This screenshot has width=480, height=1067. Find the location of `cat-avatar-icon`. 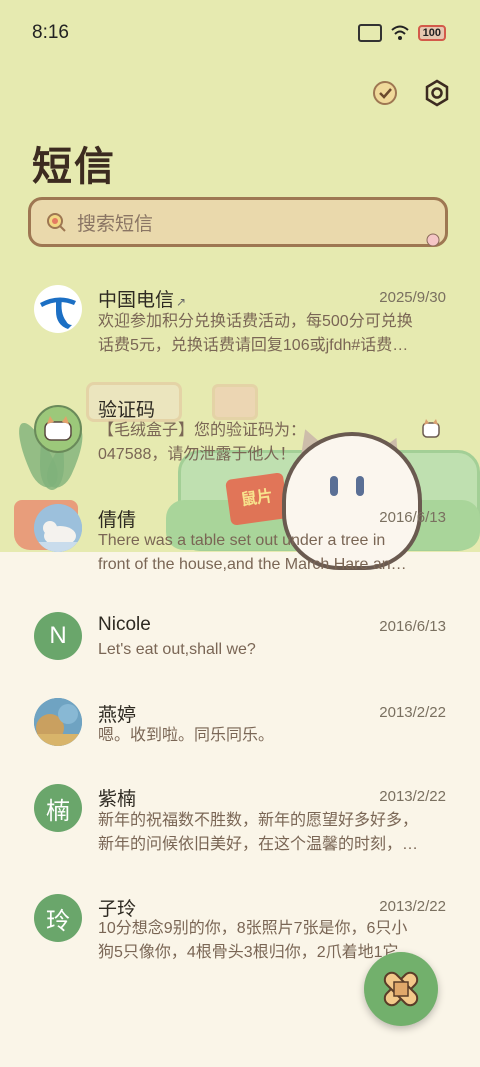

cat-avatar-icon is located at coordinates (58, 428).